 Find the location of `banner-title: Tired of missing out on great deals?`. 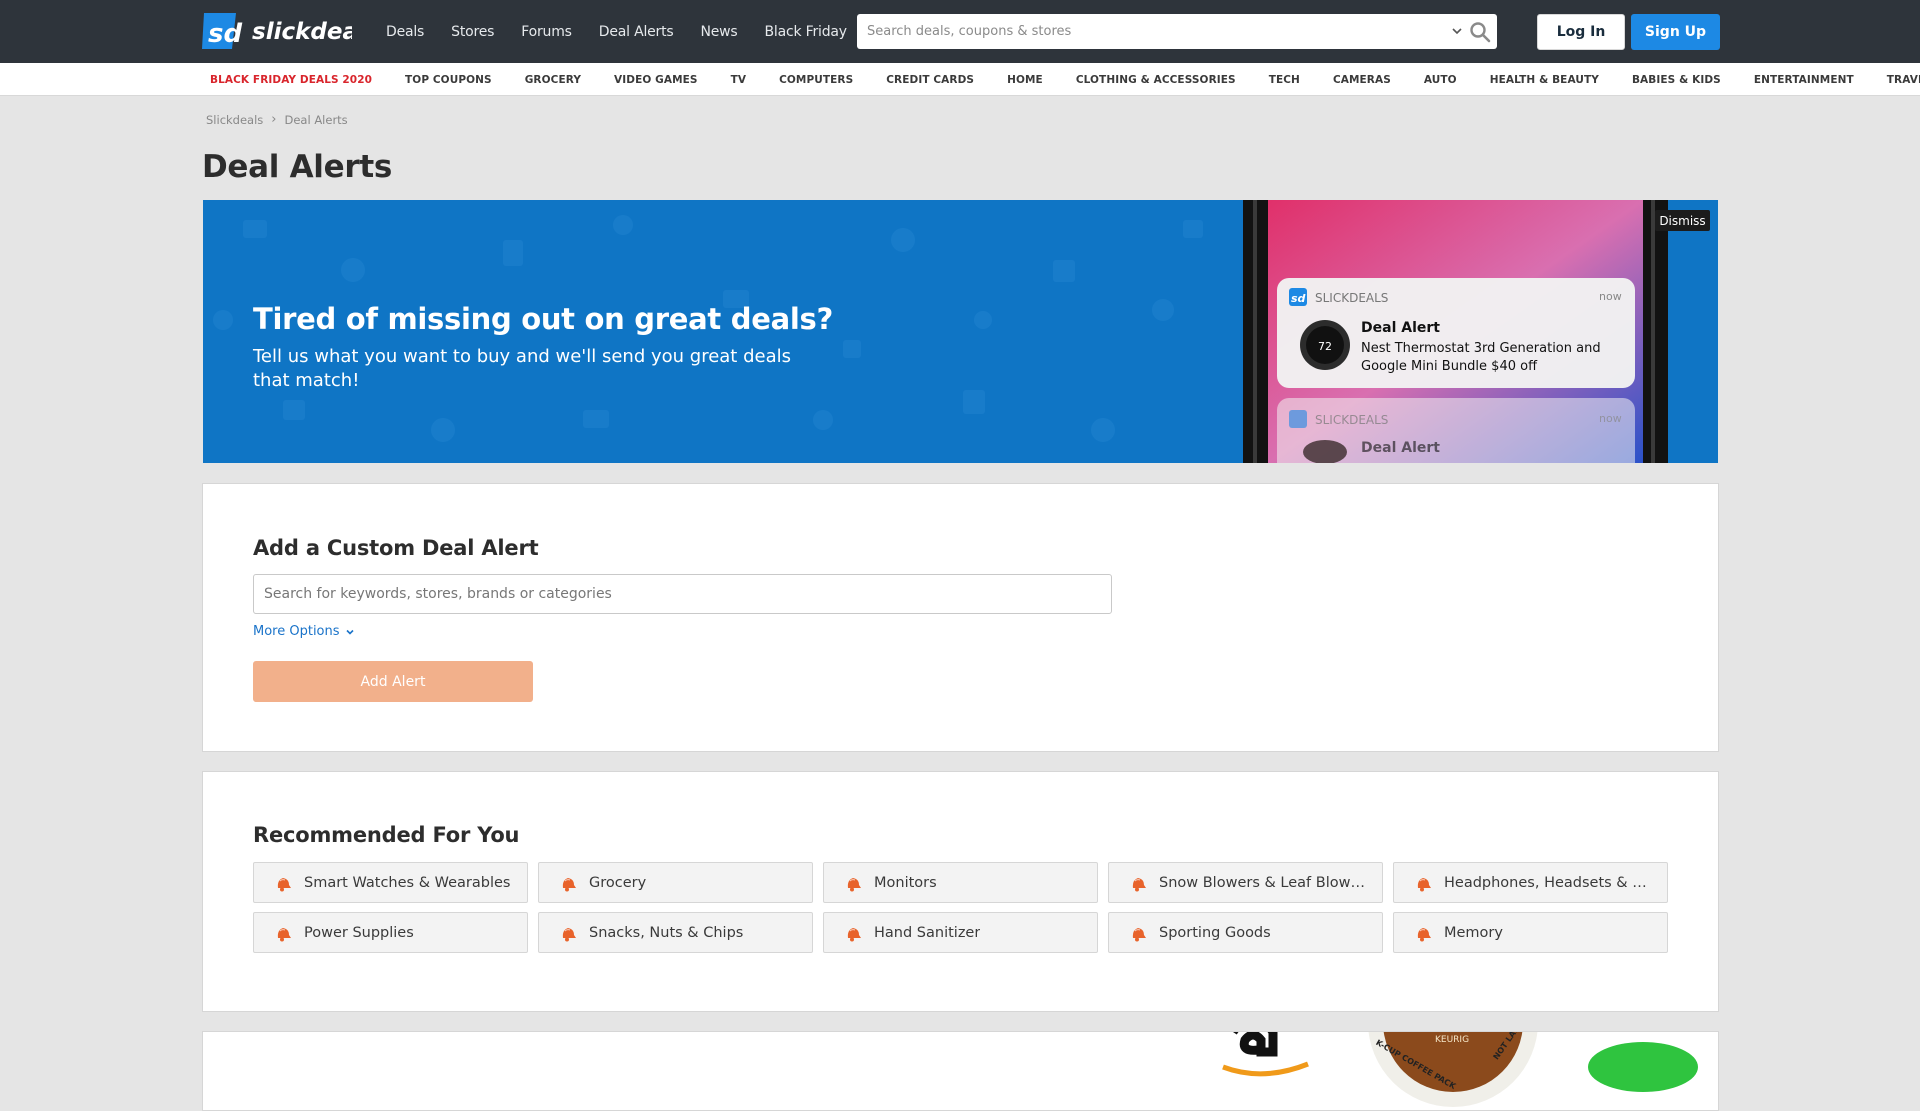

banner-title: Tired of missing out on great deals? is located at coordinates (543, 319).